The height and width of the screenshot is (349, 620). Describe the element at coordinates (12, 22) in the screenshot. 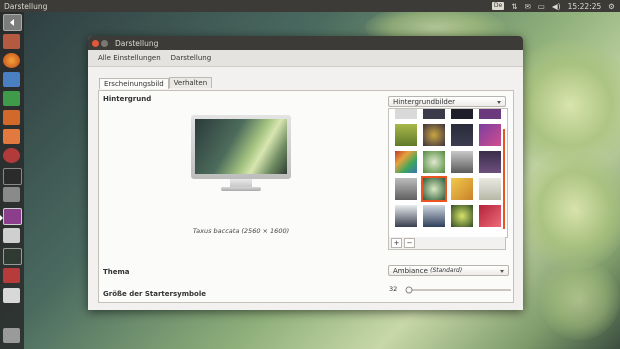

I see `dash-home-icon` at that location.